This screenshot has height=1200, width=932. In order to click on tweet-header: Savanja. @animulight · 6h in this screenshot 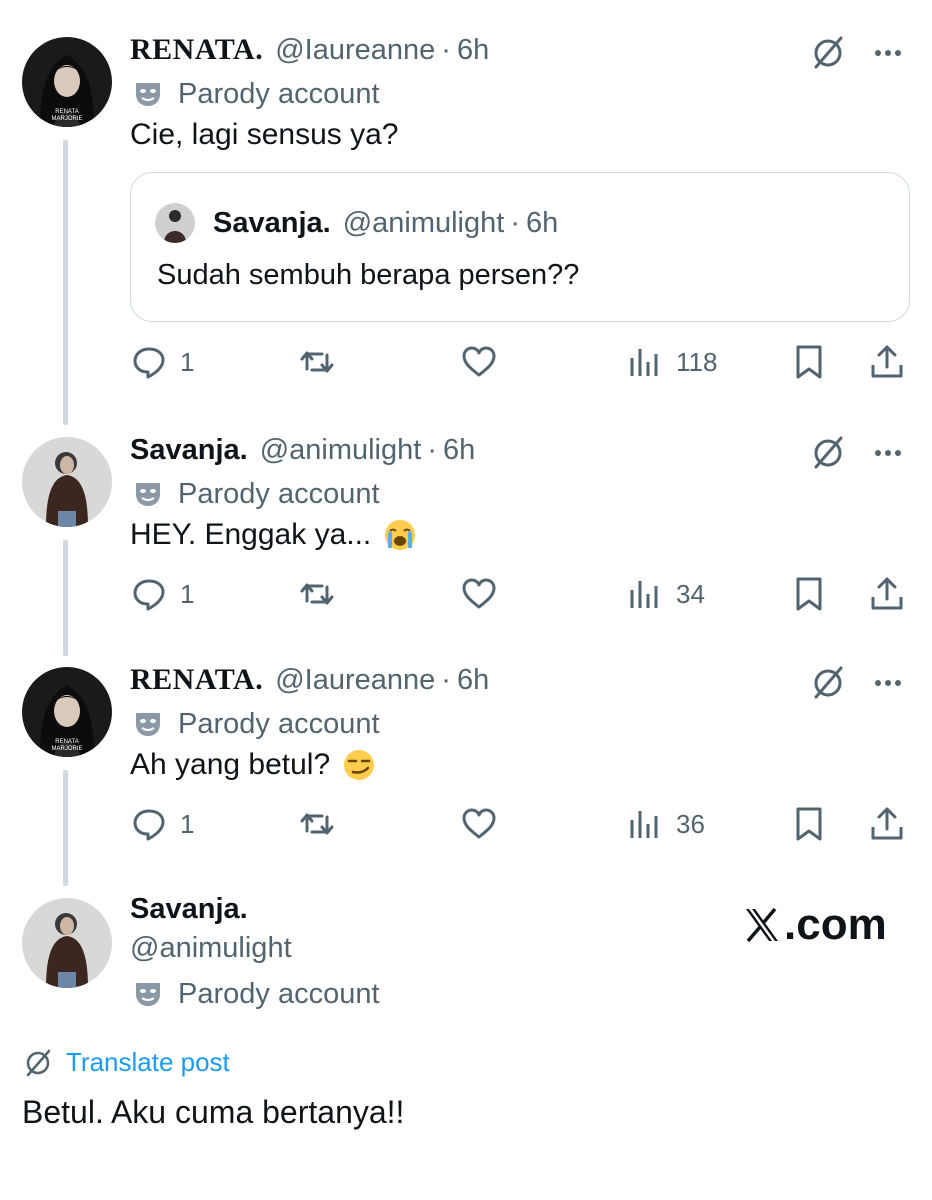, I will do `click(302, 450)`.